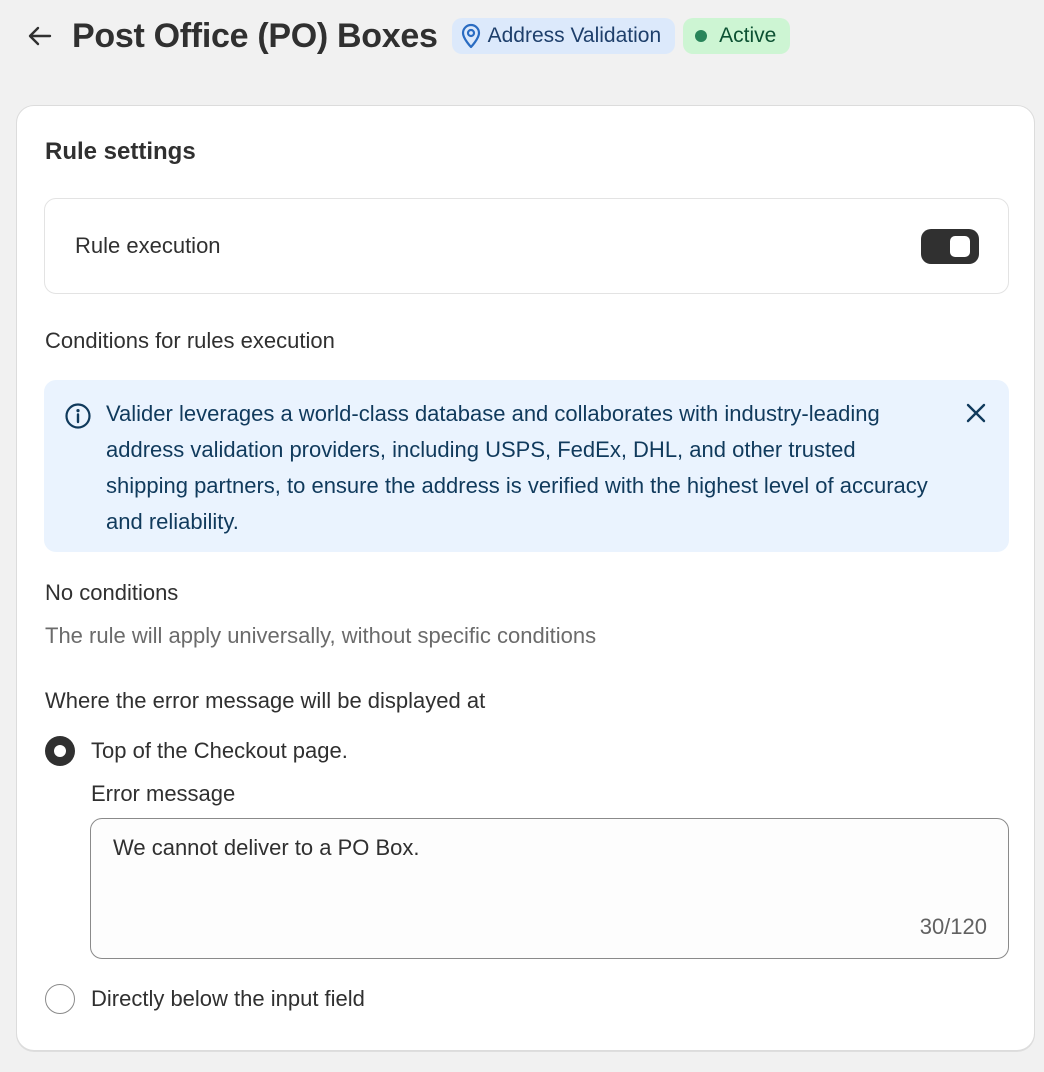 The image size is (1044, 1072). I want to click on type-badge-label: Address Validation, so click(574, 35).